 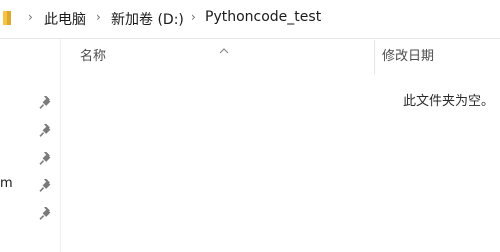 I want to click on empty-folder-message: 此文件夹为空。, so click(x=448, y=101).